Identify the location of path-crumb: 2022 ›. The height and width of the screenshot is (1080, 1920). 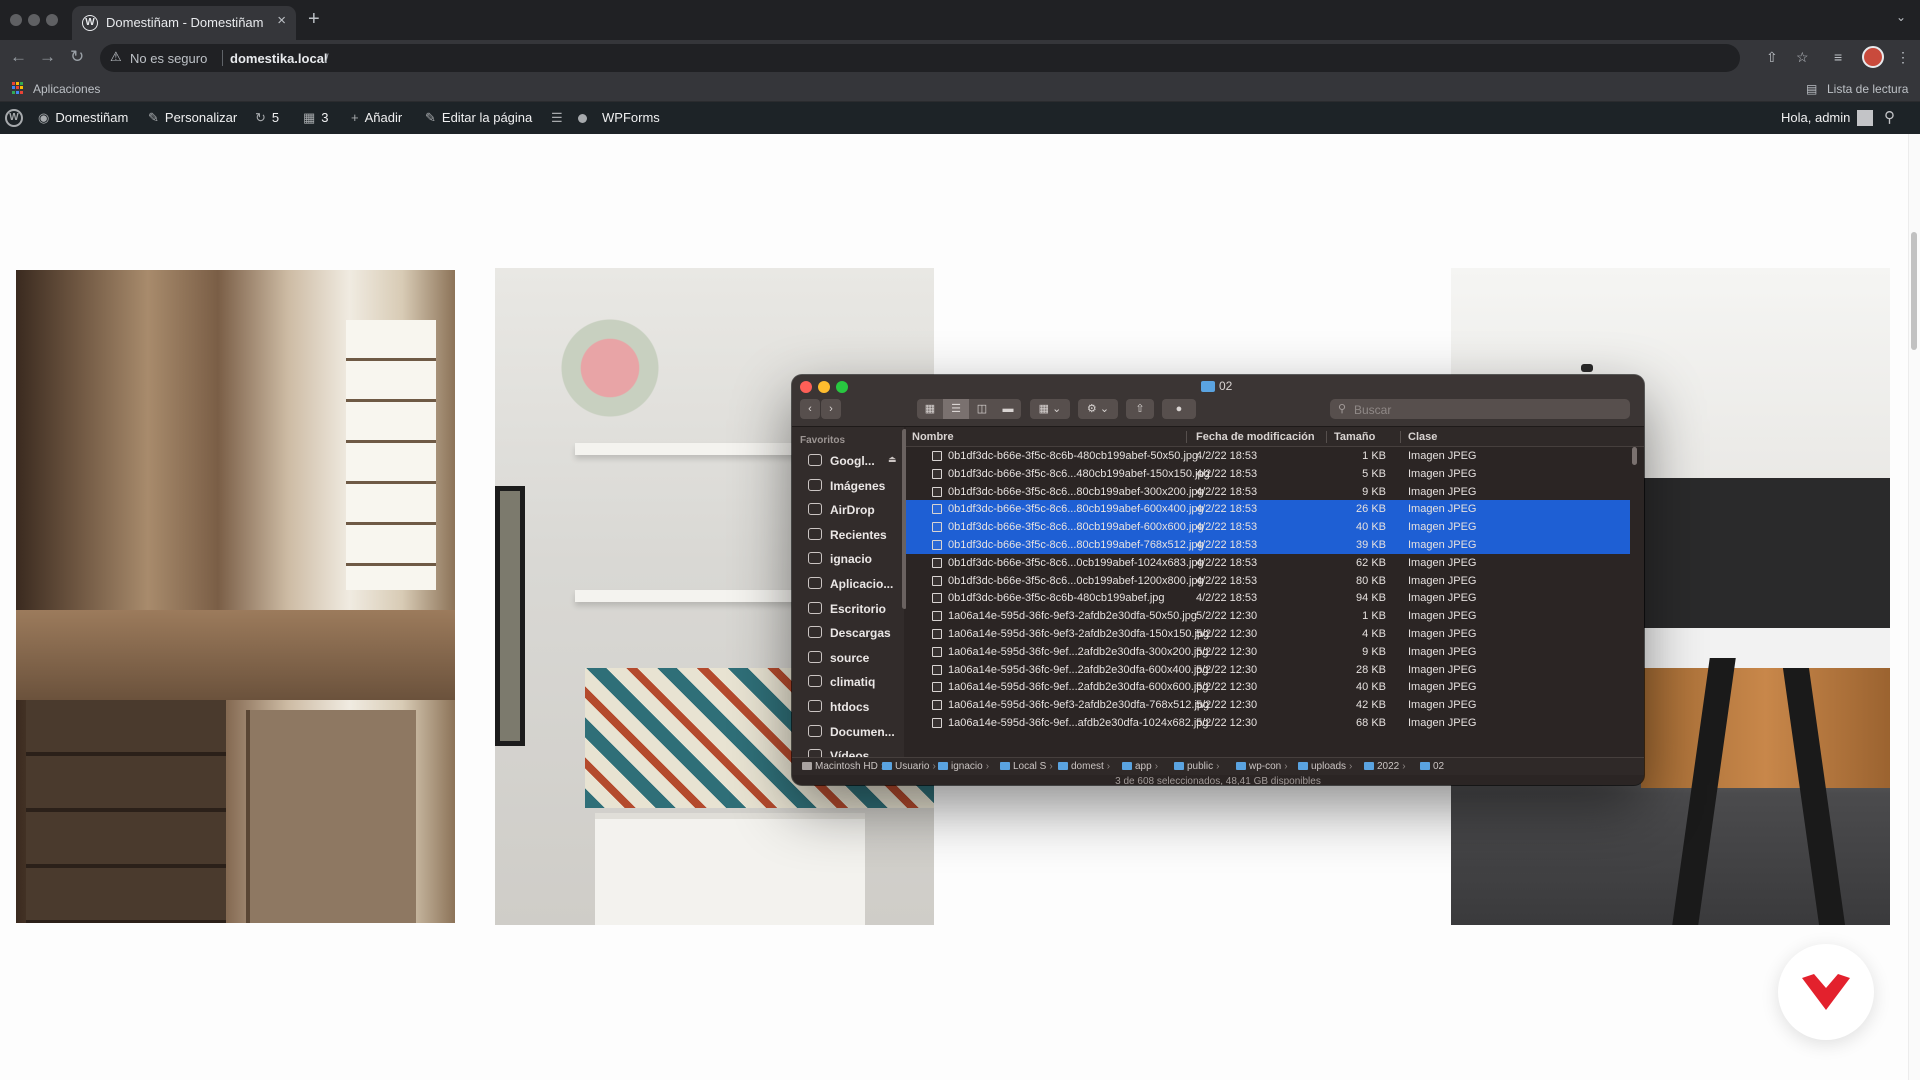
(1386, 766).